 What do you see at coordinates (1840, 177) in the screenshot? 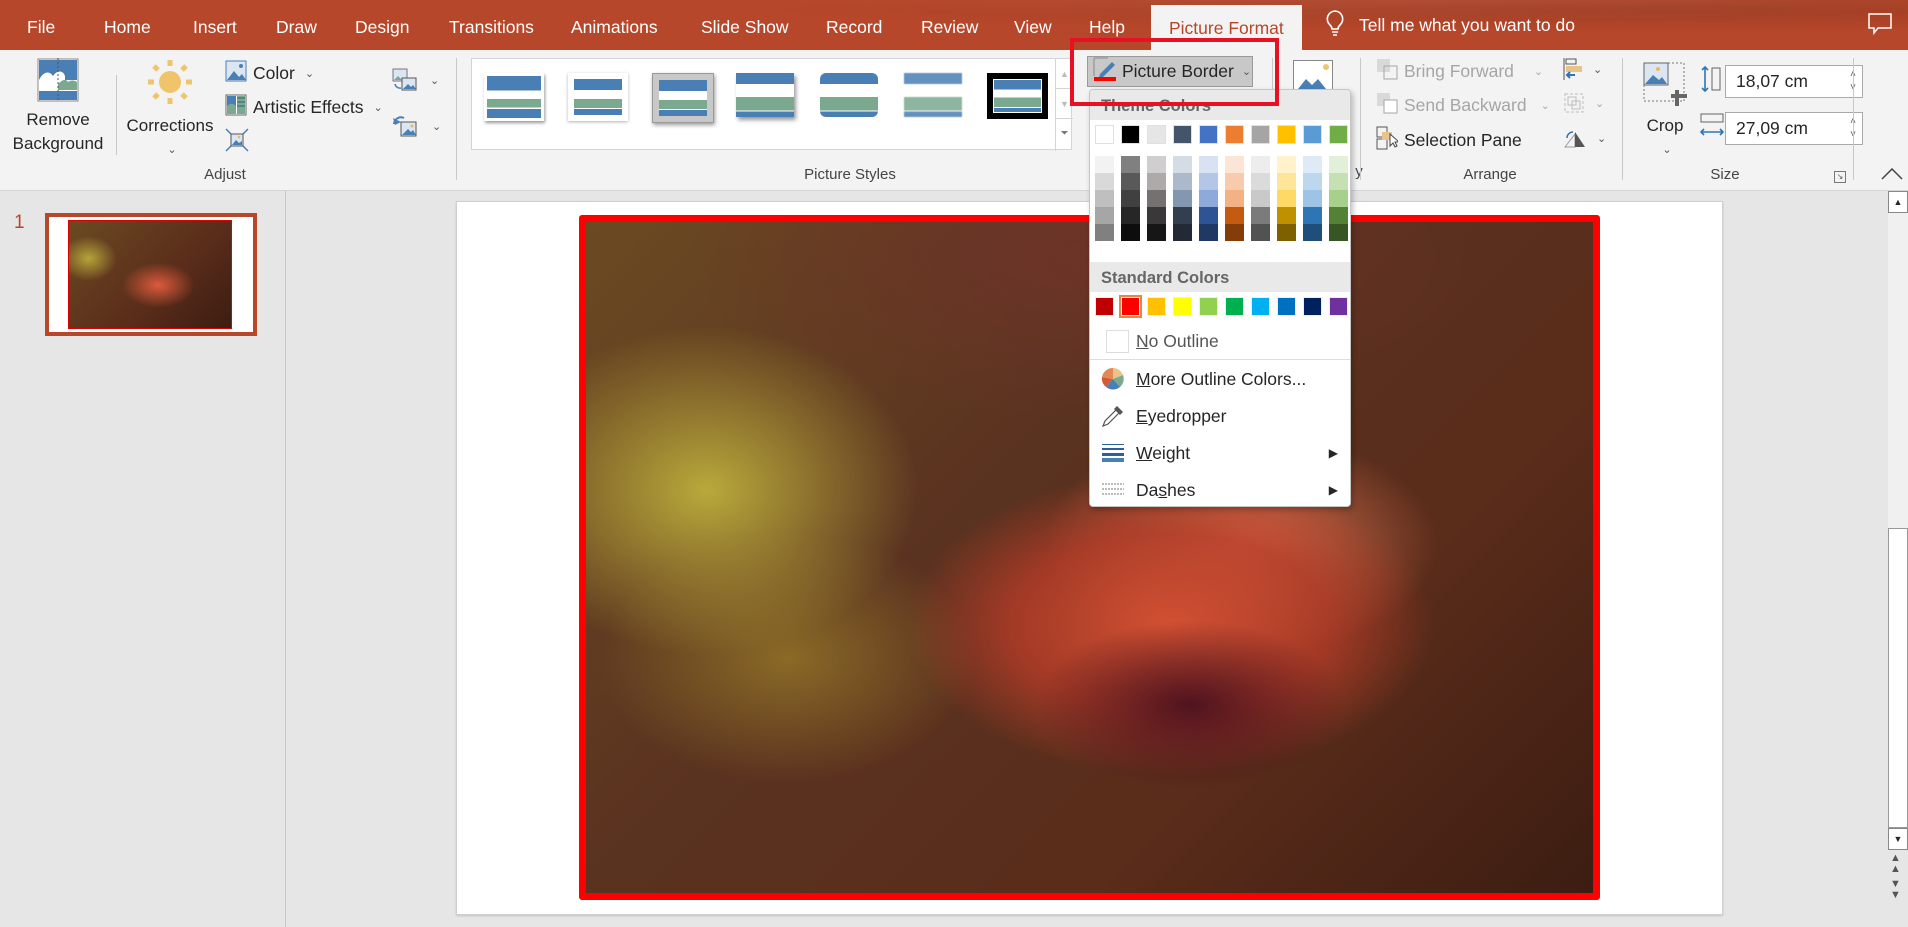
I see `size-dialog-launcher: ↘` at bounding box center [1840, 177].